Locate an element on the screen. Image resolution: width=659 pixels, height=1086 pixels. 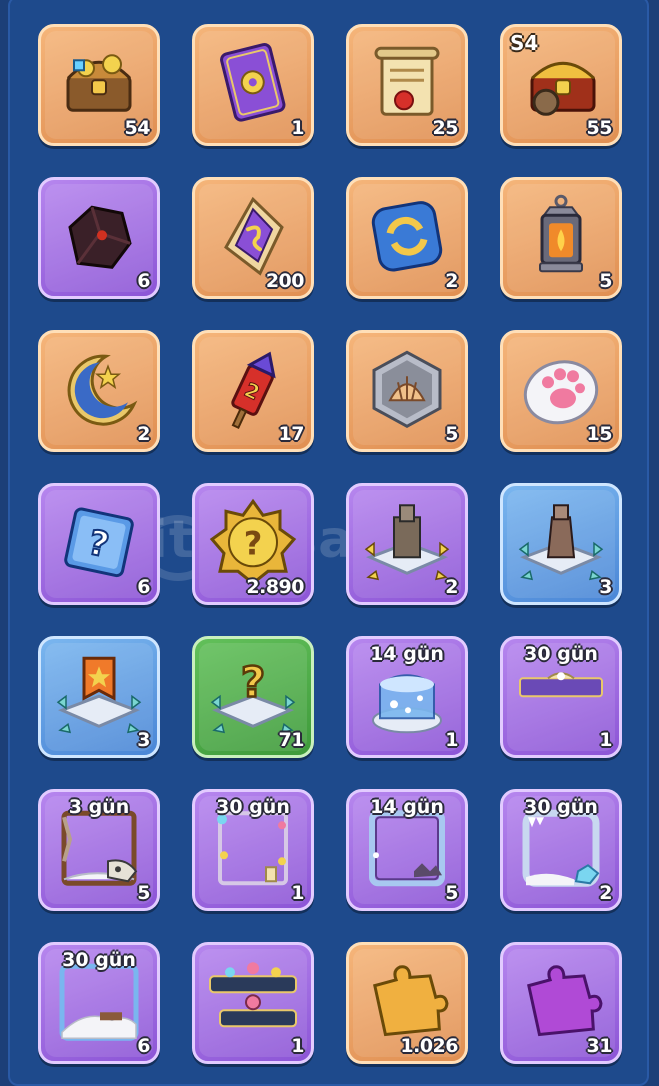
inventory-item: 30 gün 6 is located at coordinates (99, 1003).